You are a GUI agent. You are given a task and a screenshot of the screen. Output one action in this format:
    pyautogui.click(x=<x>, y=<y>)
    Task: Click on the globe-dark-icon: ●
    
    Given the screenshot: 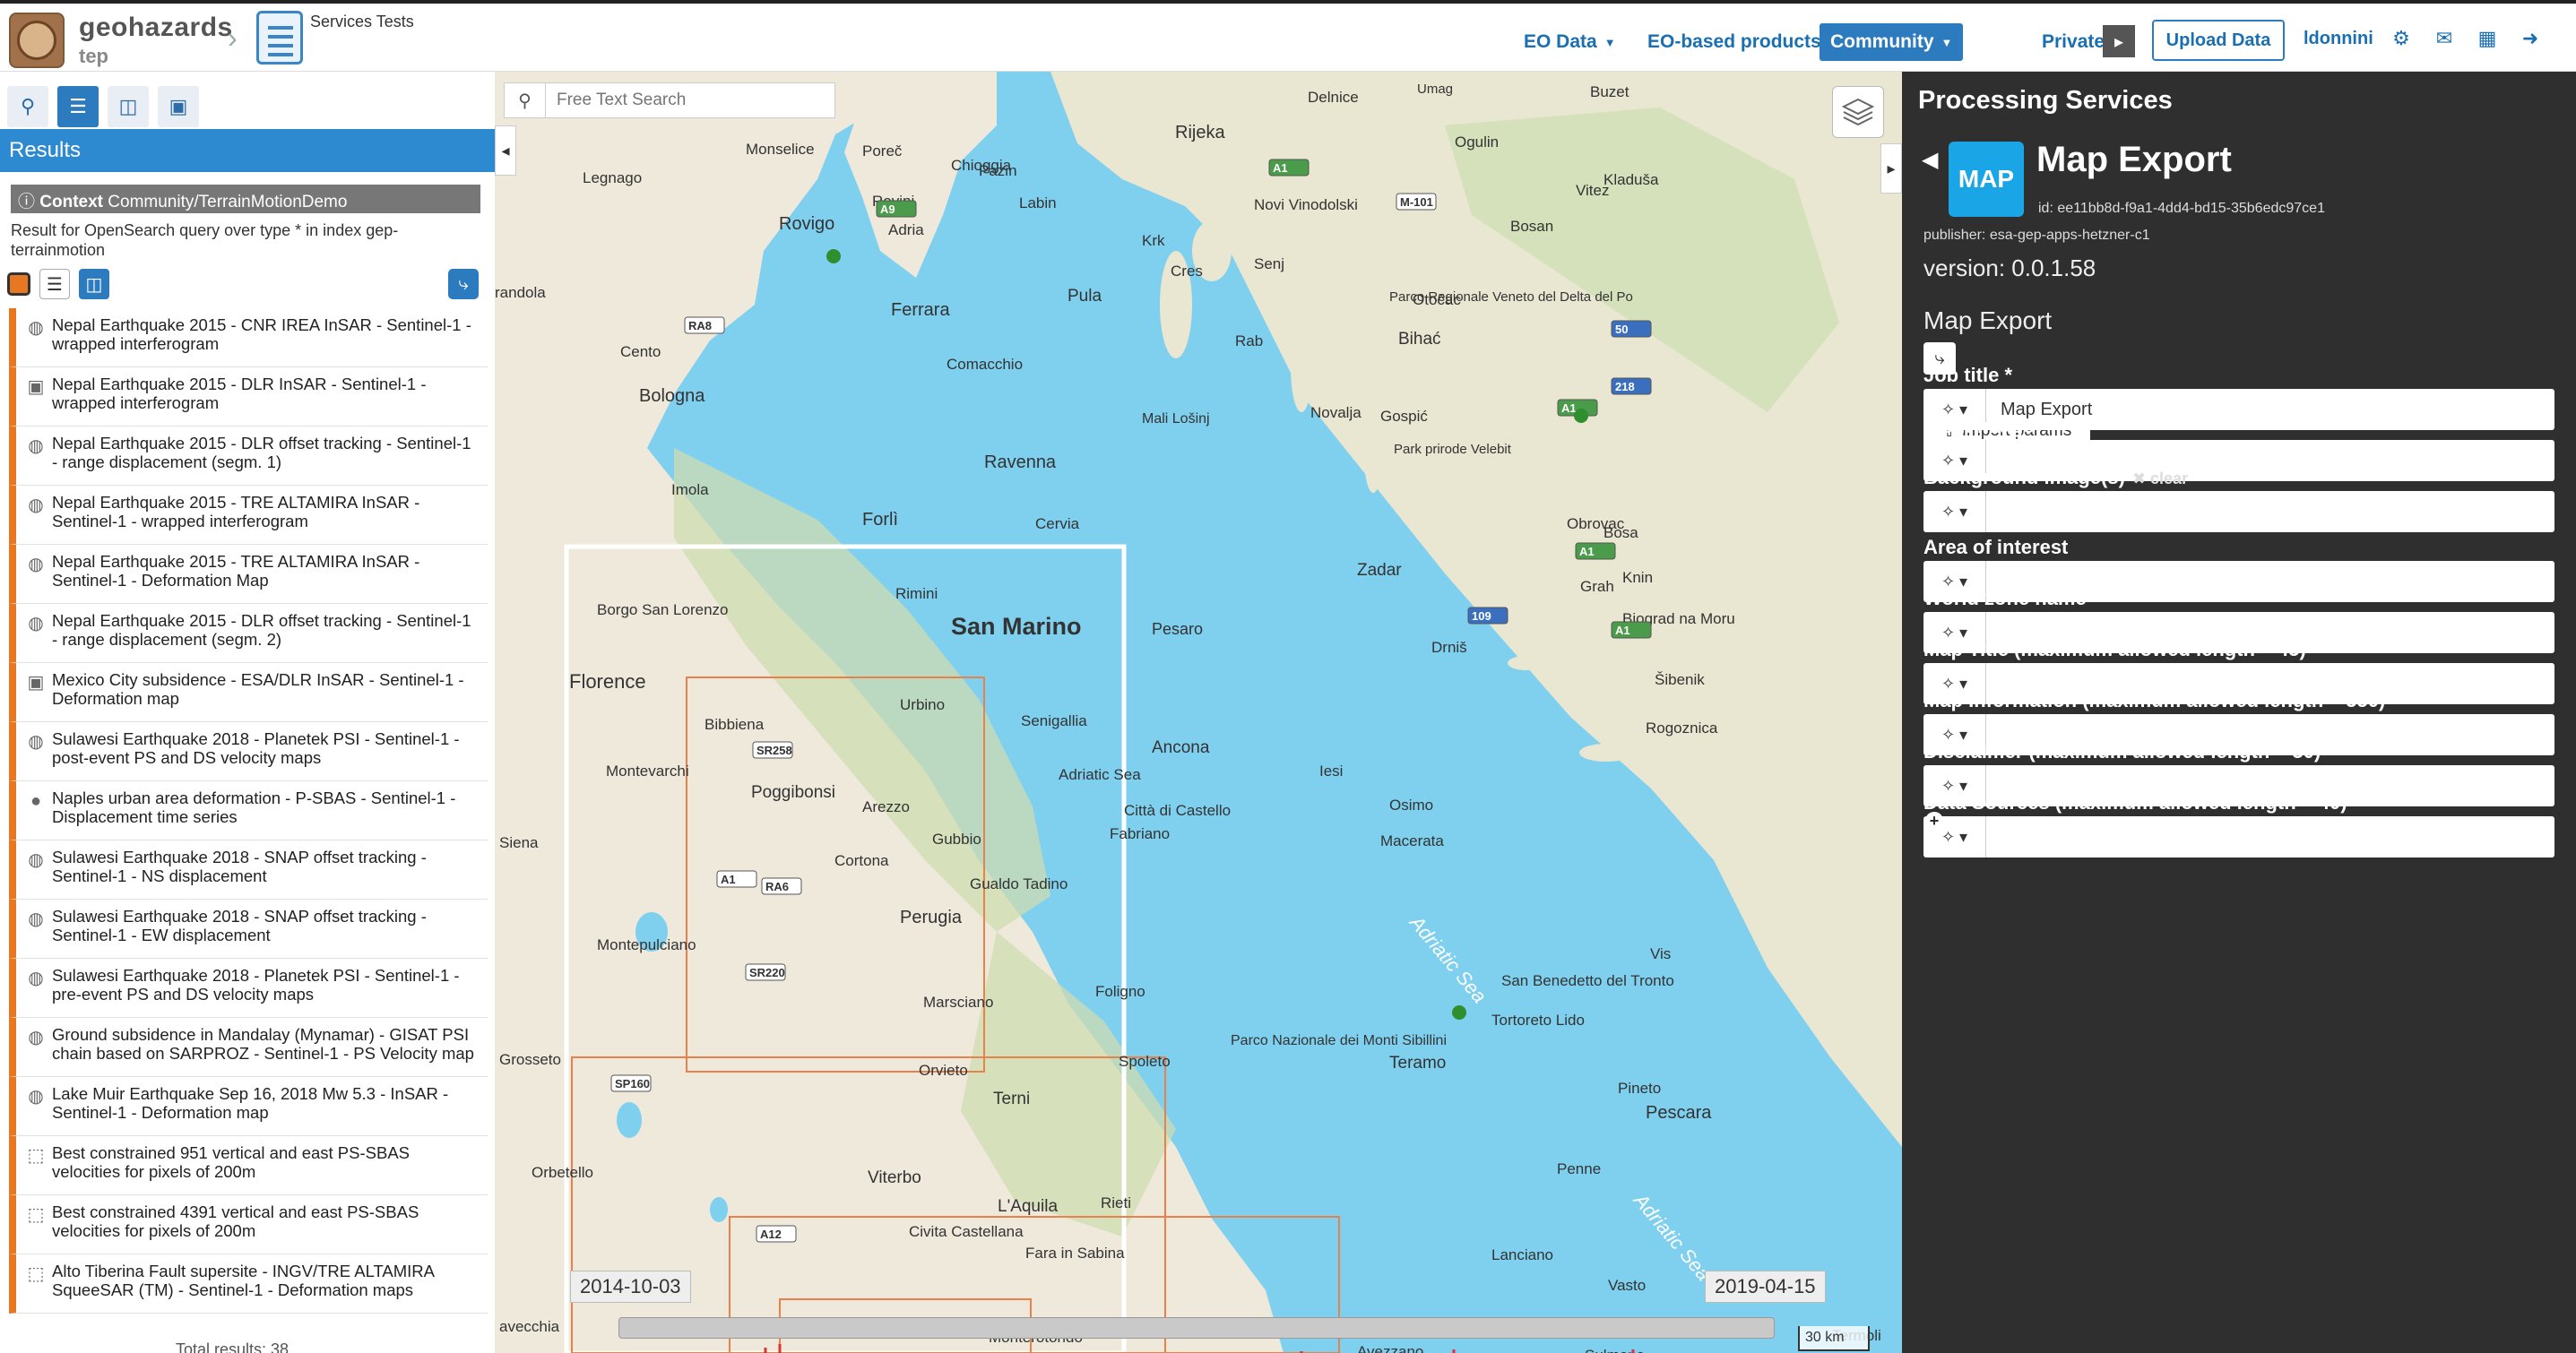 What is the action you would take?
    pyautogui.click(x=36, y=800)
    